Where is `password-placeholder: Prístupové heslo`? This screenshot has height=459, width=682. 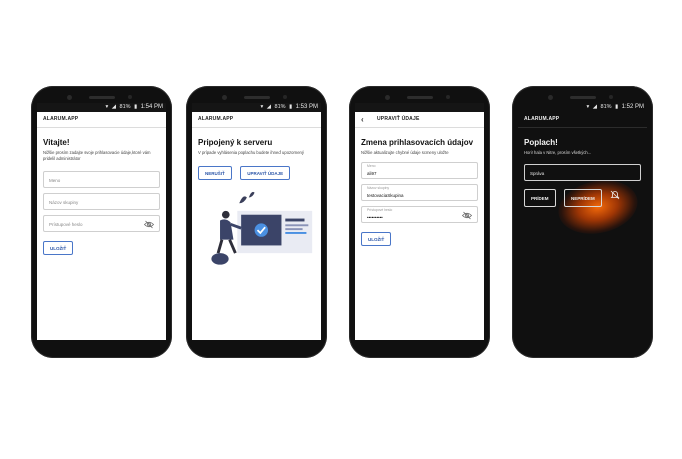
password-placeholder: Prístupové heslo is located at coordinates (66, 225).